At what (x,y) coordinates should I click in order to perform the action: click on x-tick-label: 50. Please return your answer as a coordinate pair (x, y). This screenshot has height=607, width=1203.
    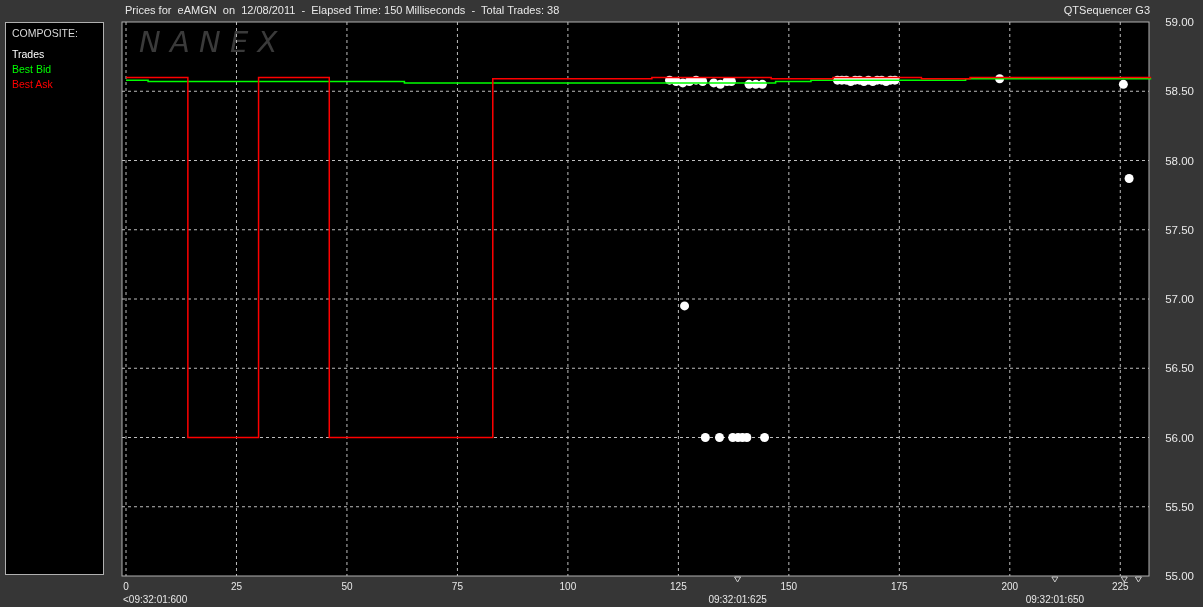
    Looking at the image, I should click on (347, 586).